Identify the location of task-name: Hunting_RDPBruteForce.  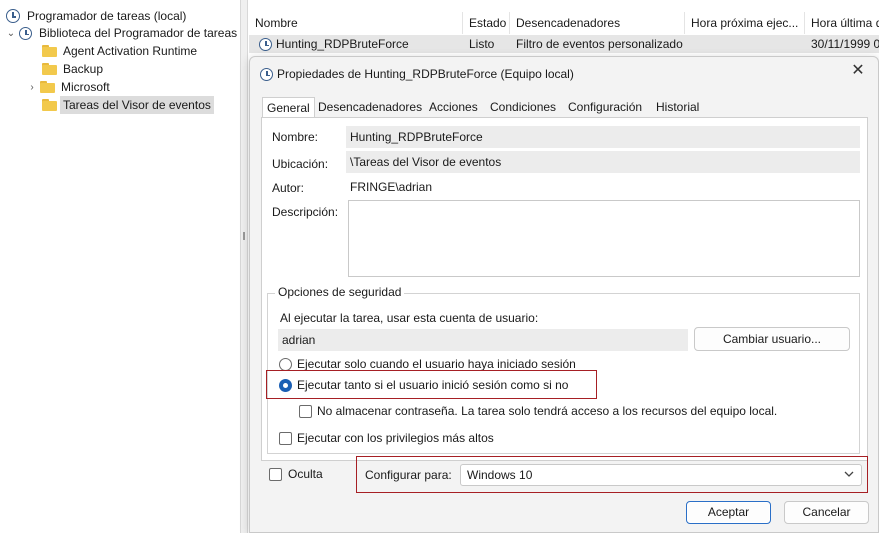
(342, 44).